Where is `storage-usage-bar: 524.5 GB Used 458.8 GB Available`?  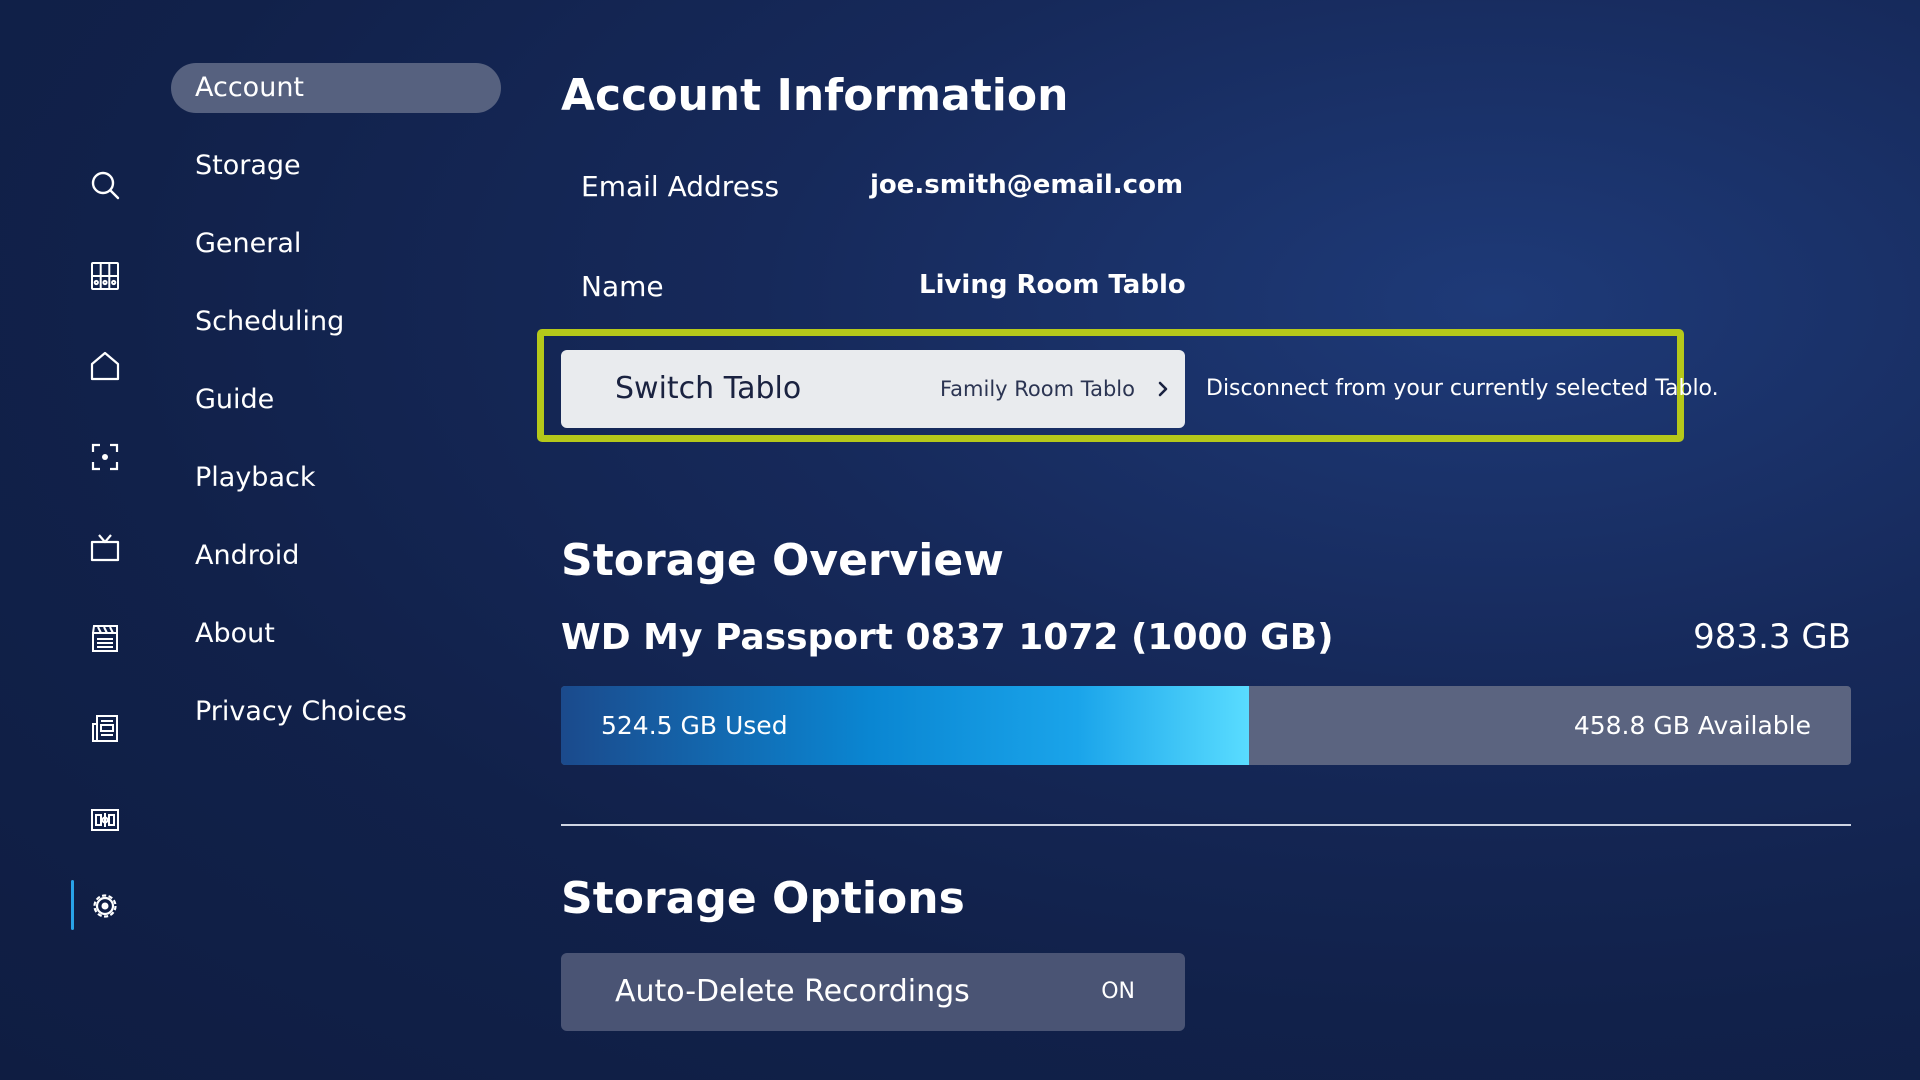 storage-usage-bar: 524.5 GB Used 458.8 GB Available is located at coordinates (1206, 725).